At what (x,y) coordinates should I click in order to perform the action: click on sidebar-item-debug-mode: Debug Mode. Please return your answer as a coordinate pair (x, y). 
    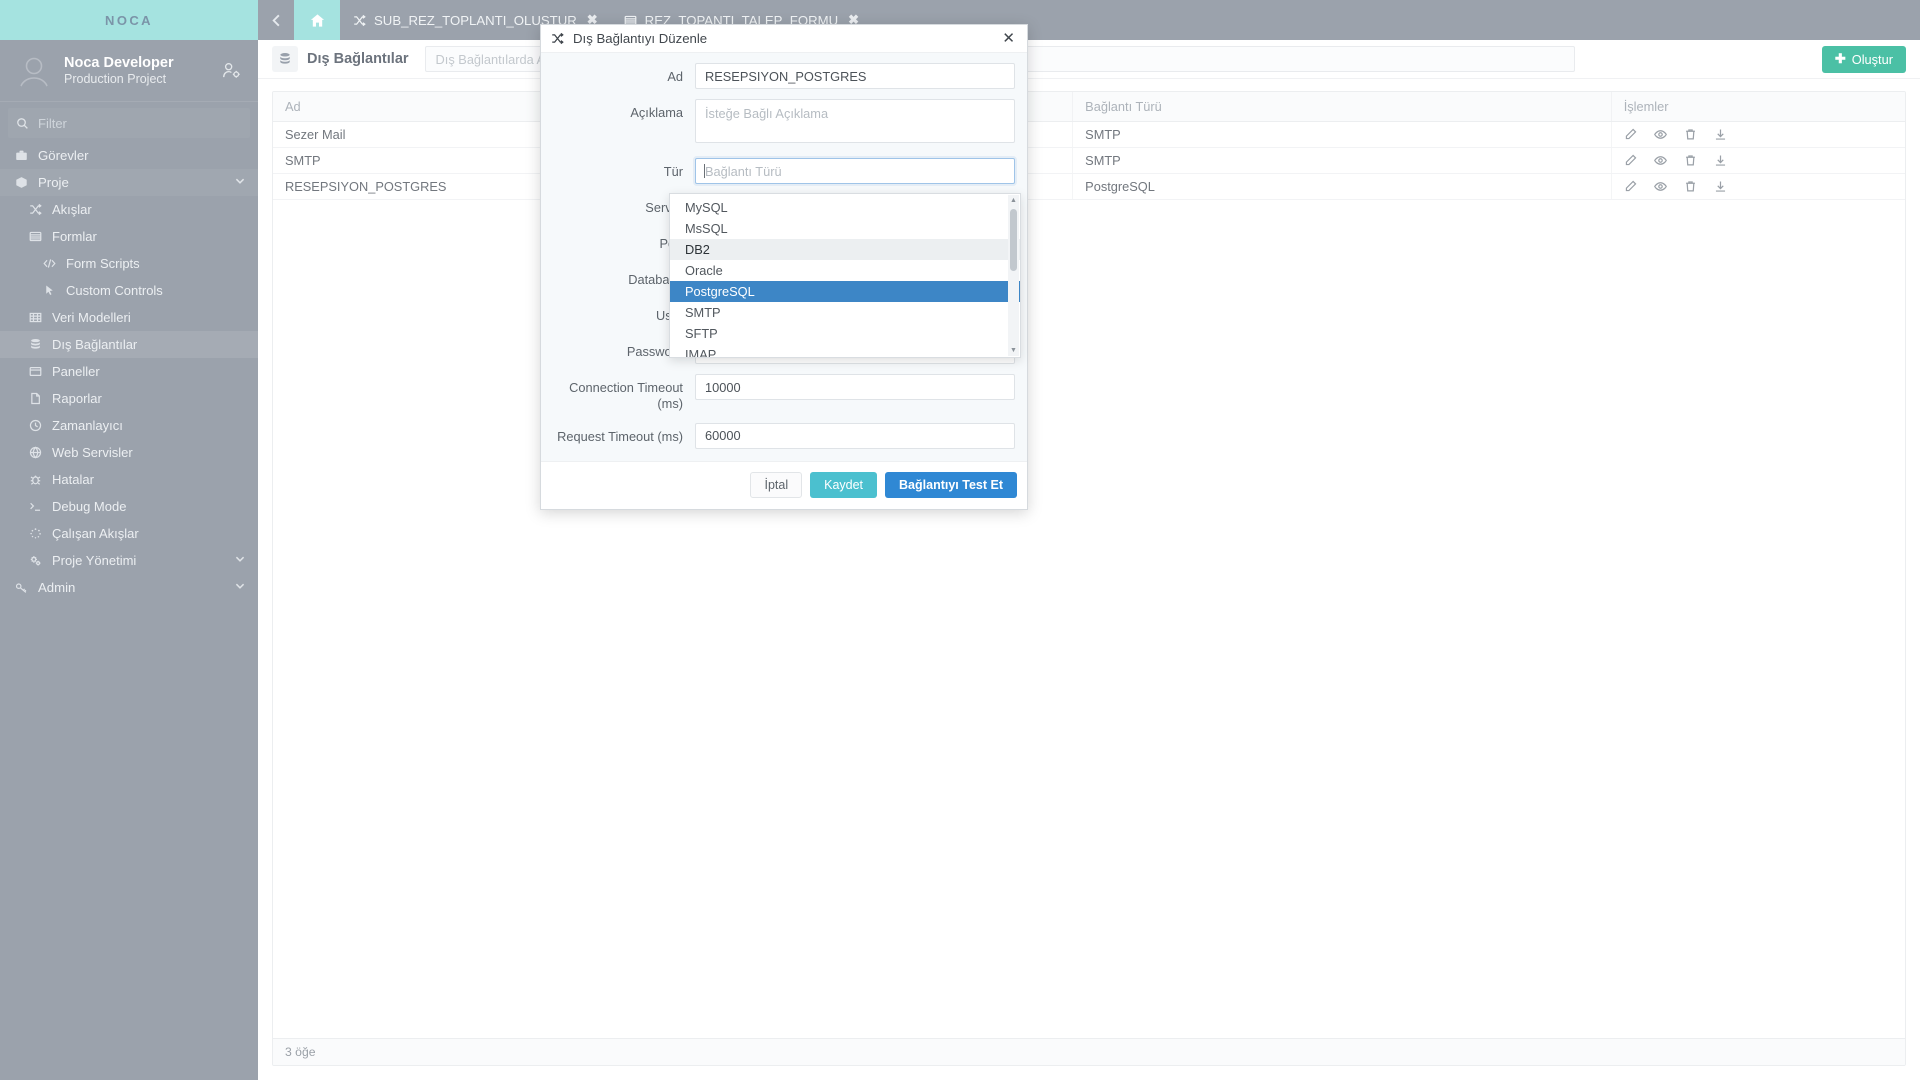
    Looking at the image, I should click on (129, 506).